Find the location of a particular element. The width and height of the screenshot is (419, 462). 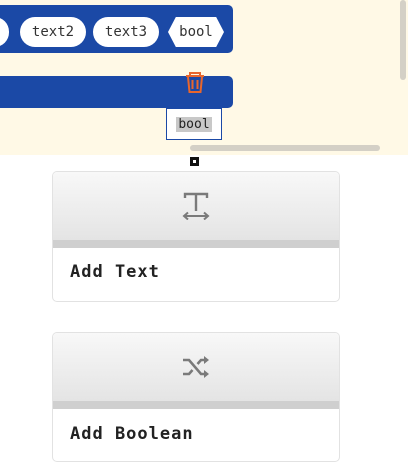

add-boolean-card-header is located at coordinates (196, 371).